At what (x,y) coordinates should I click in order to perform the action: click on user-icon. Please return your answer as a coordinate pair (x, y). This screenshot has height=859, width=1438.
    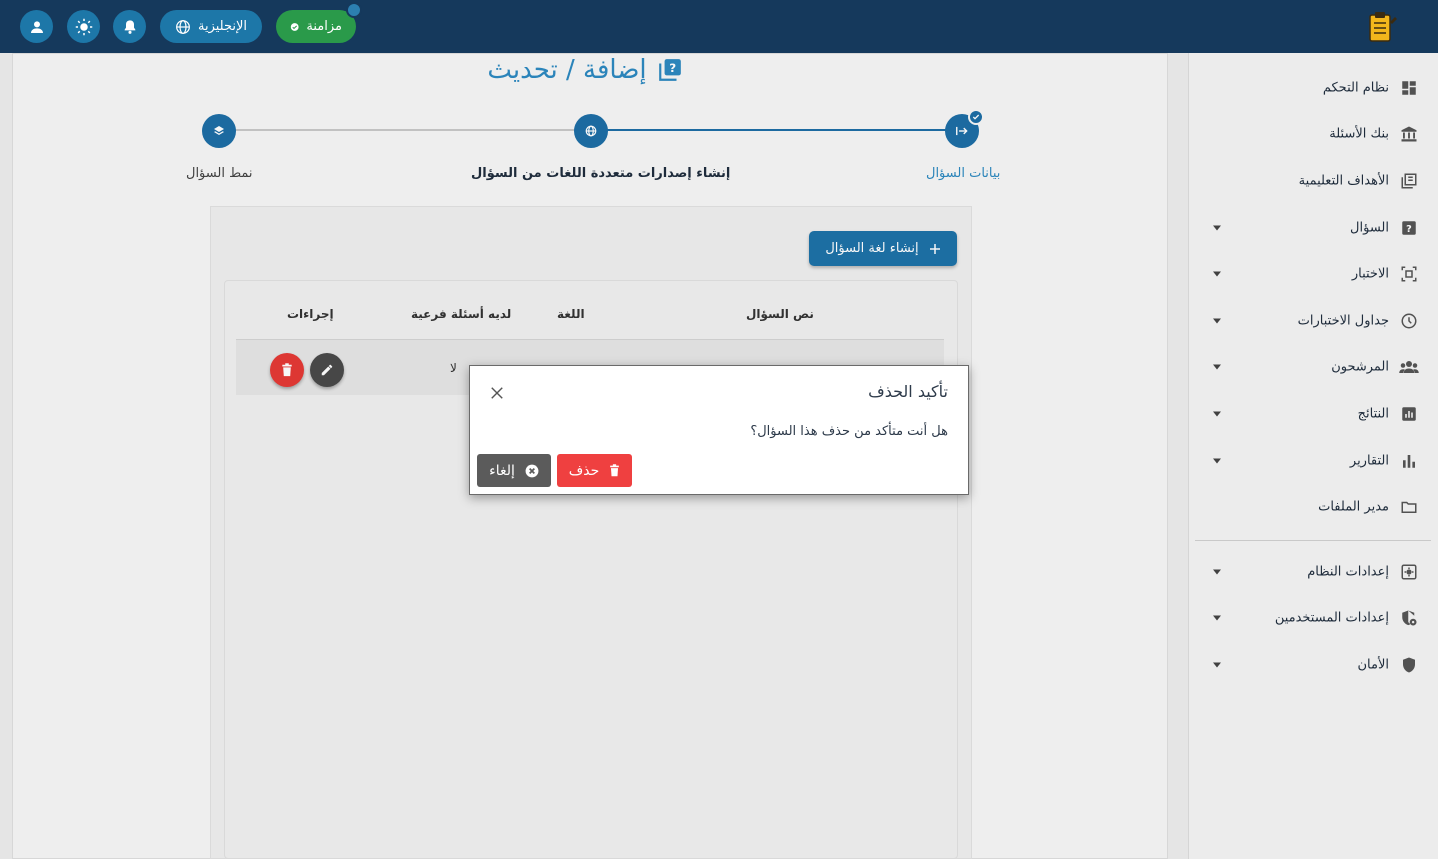
    Looking at the image, I should click on (36, 26).